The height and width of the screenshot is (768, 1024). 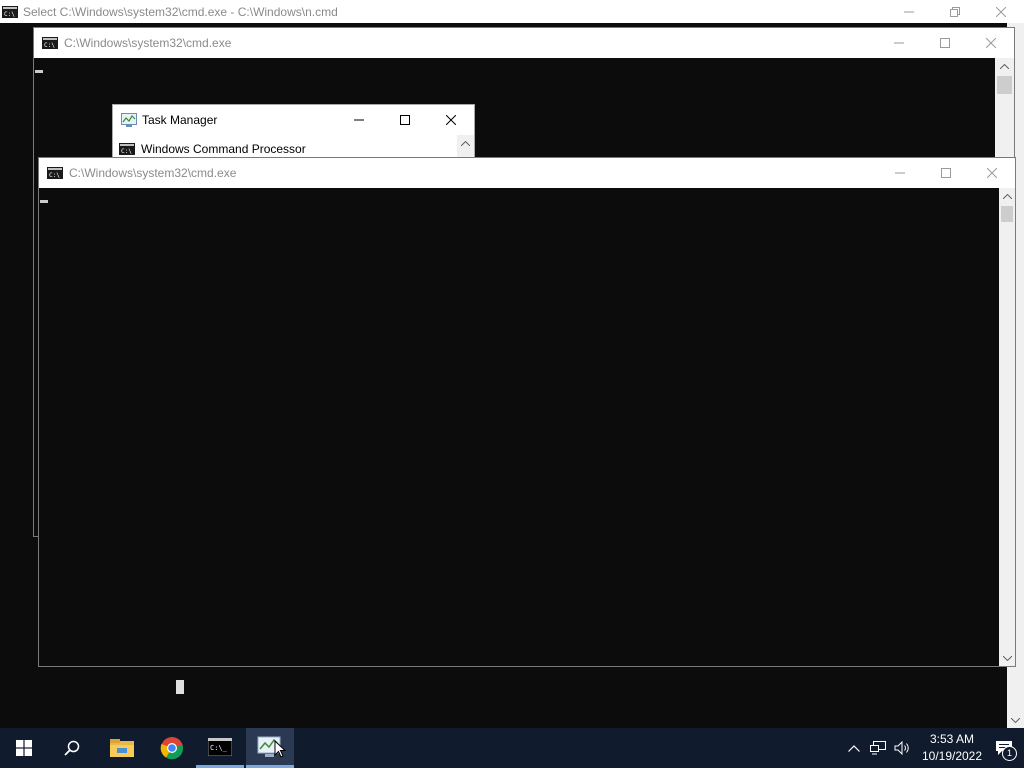 I want to click on task-manager-titlebar: Task Manager, so click(x=293, y=120).